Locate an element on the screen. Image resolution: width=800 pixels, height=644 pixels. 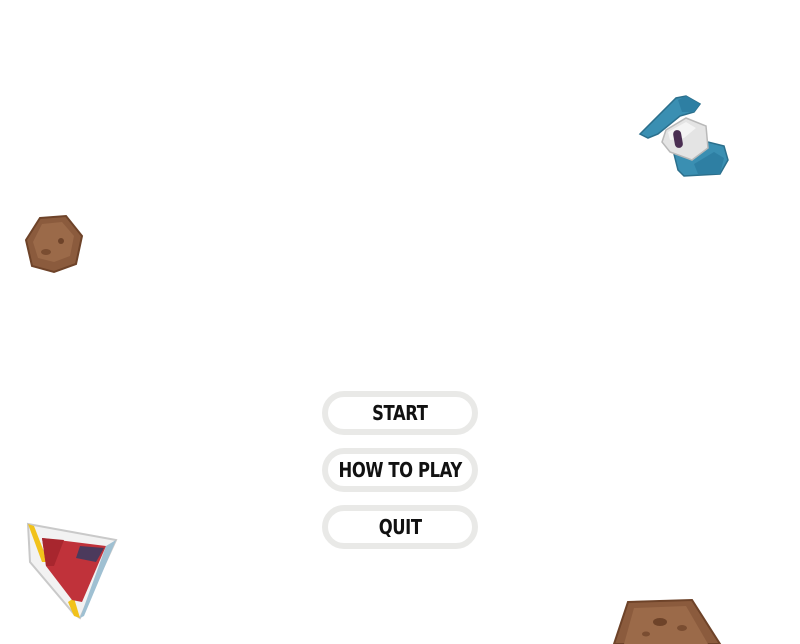
enemy-ship-icon is located at coordinates (683, 136).